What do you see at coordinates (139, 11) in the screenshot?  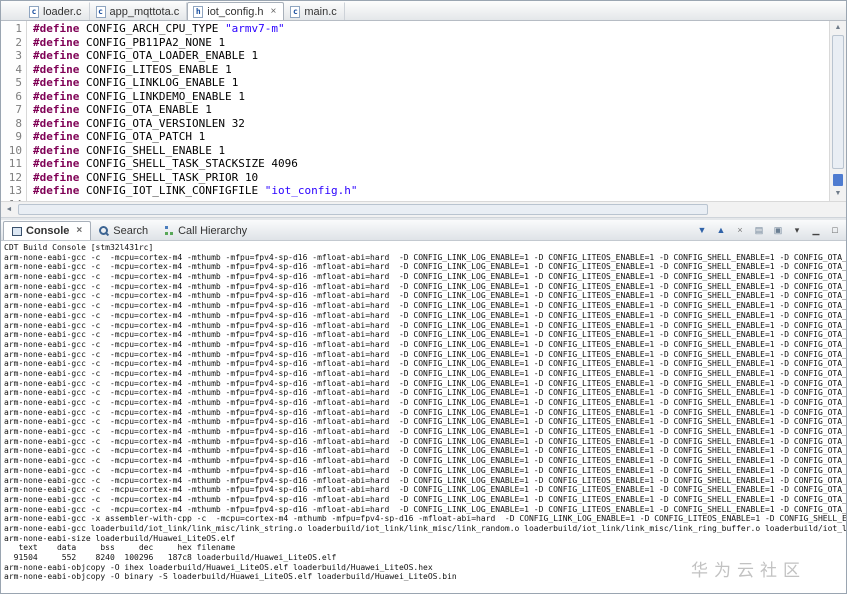 I see `editor-tab-app_mqttota.c: c app_mqttota.c` at bounding box center [139, 11].